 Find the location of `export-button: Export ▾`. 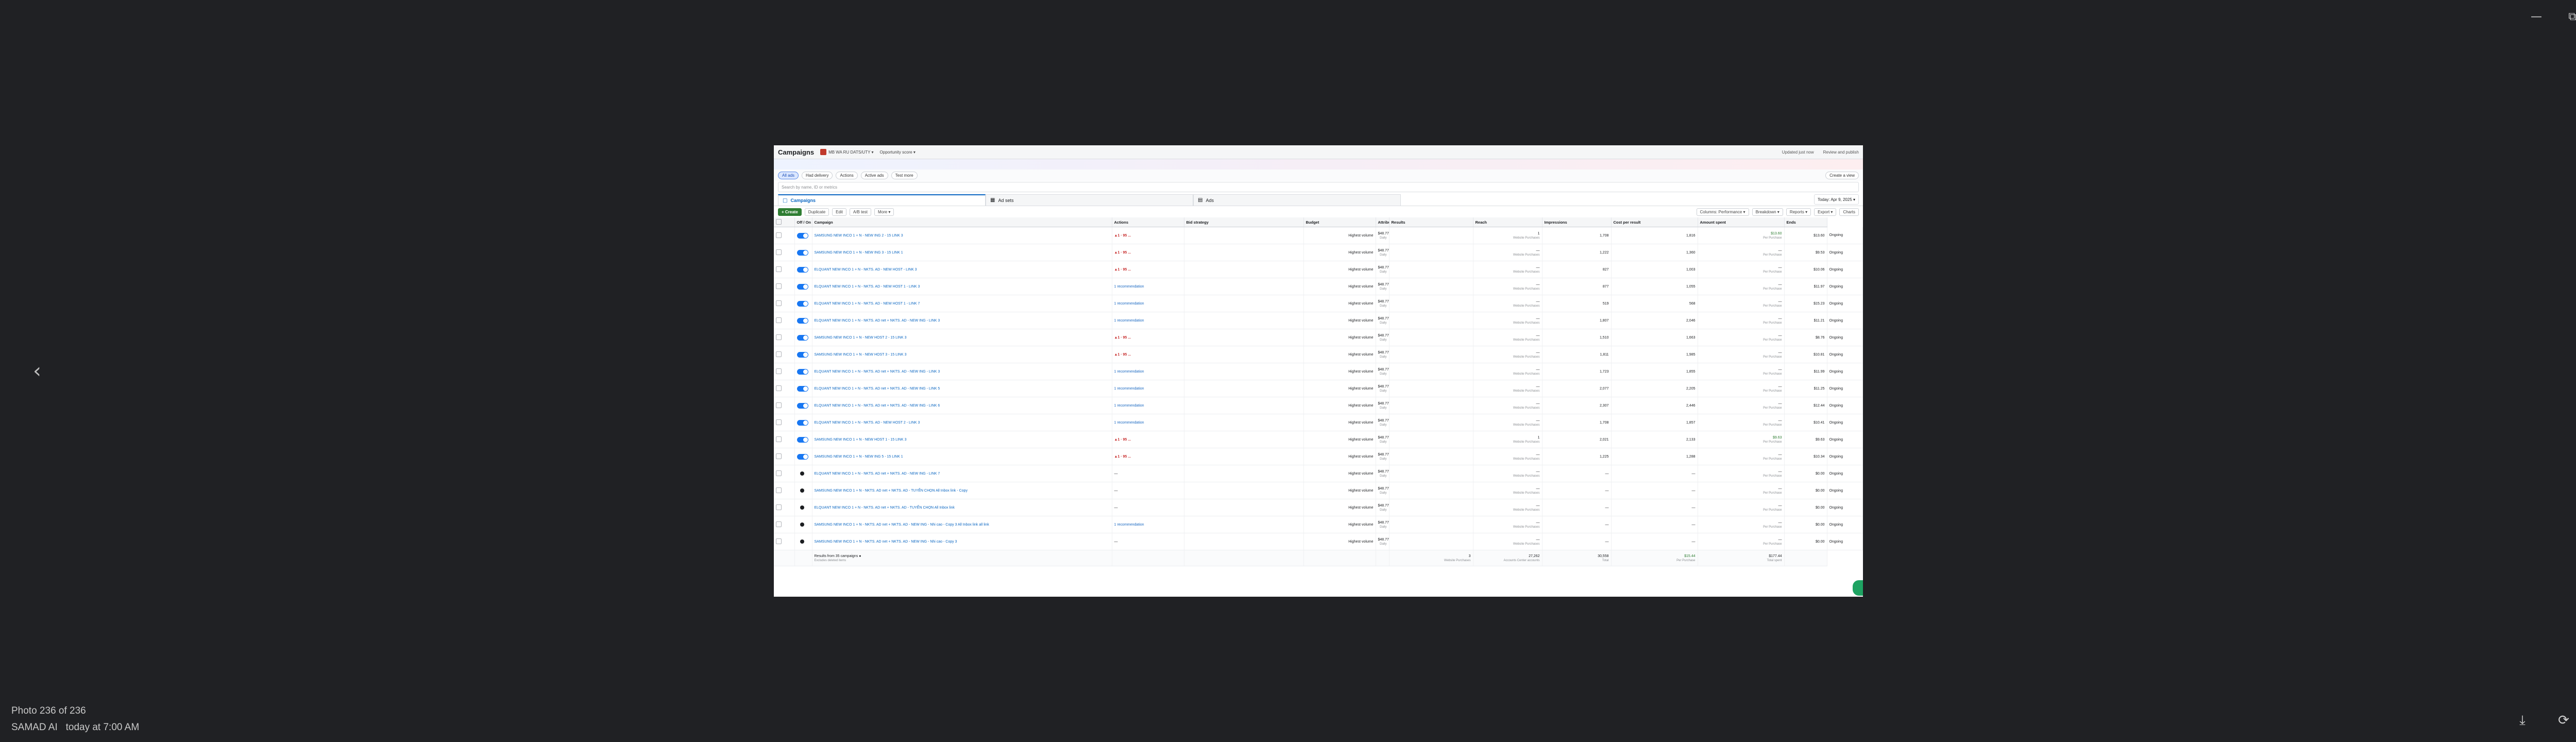

export-button: Export ▾ is located at coordinates (1825, 212).